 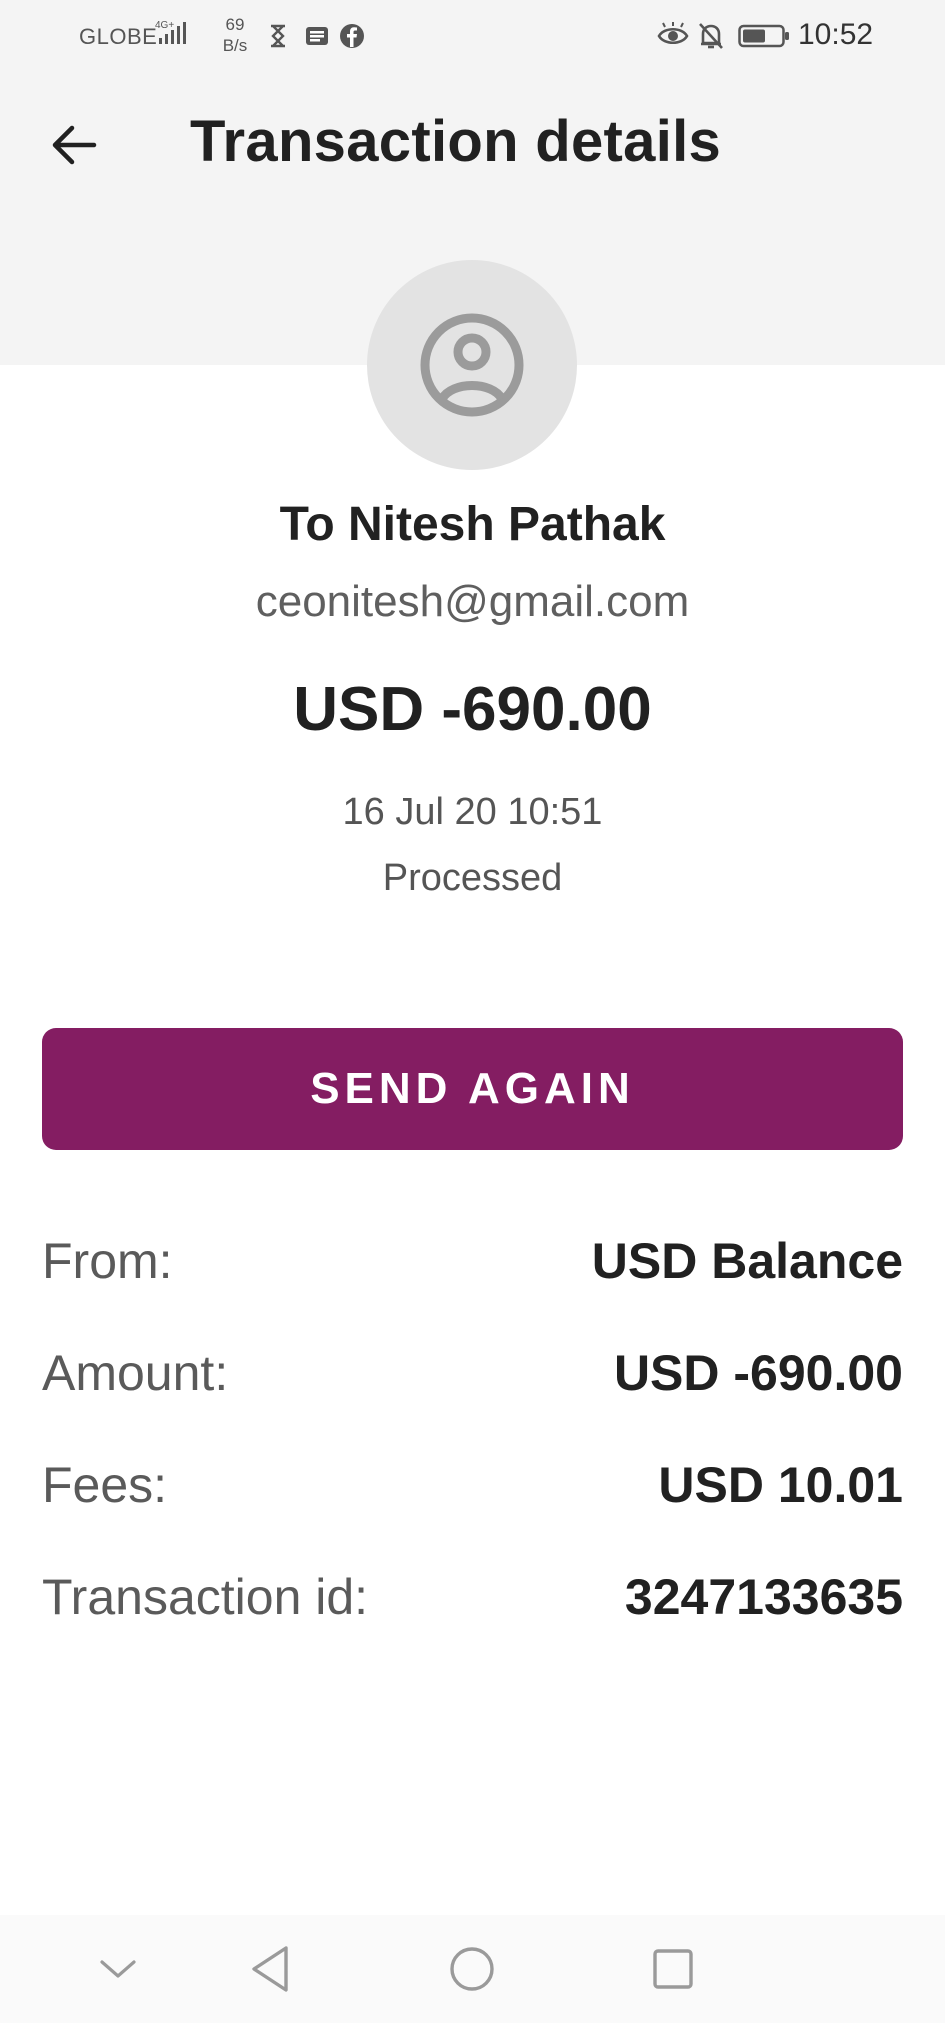 What do you see at coordinates (235, 35) in the screenshot?
I see `network-speed: 69 B/s` at bounding box center [235, 35].